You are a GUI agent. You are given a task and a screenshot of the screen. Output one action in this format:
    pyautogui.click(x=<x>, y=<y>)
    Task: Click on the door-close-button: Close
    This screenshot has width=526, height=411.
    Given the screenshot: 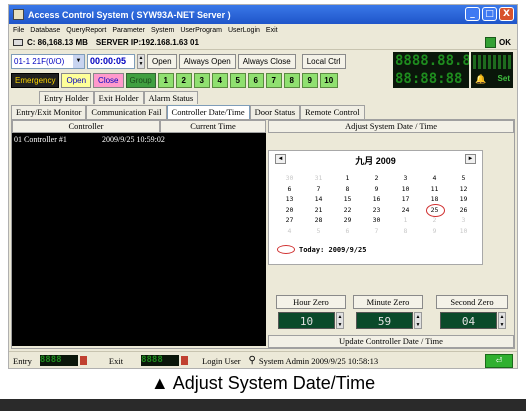 What is the action you would take?
    pyautogui.click(x=108, y=80)
    